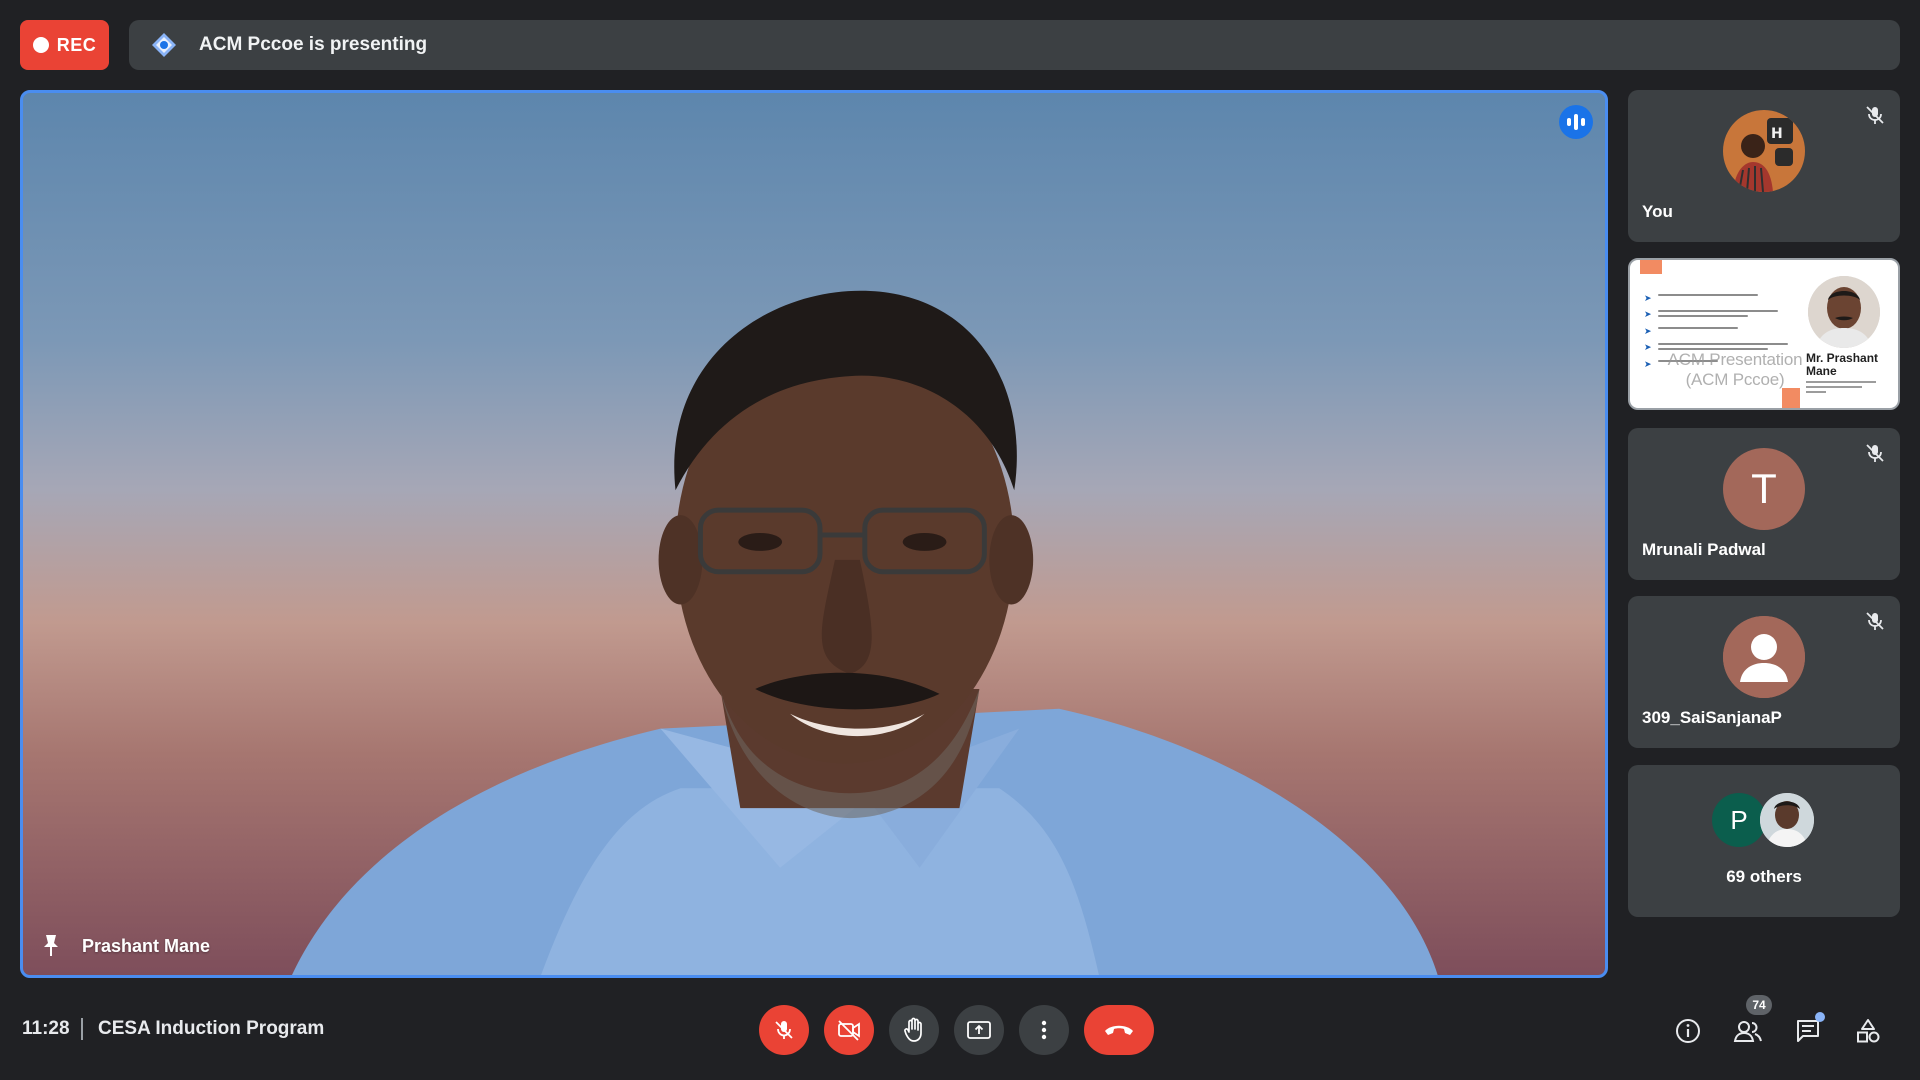 This screenshot has height=1080, width=1920. I want to click on avatar: H, so click(1764, 151).